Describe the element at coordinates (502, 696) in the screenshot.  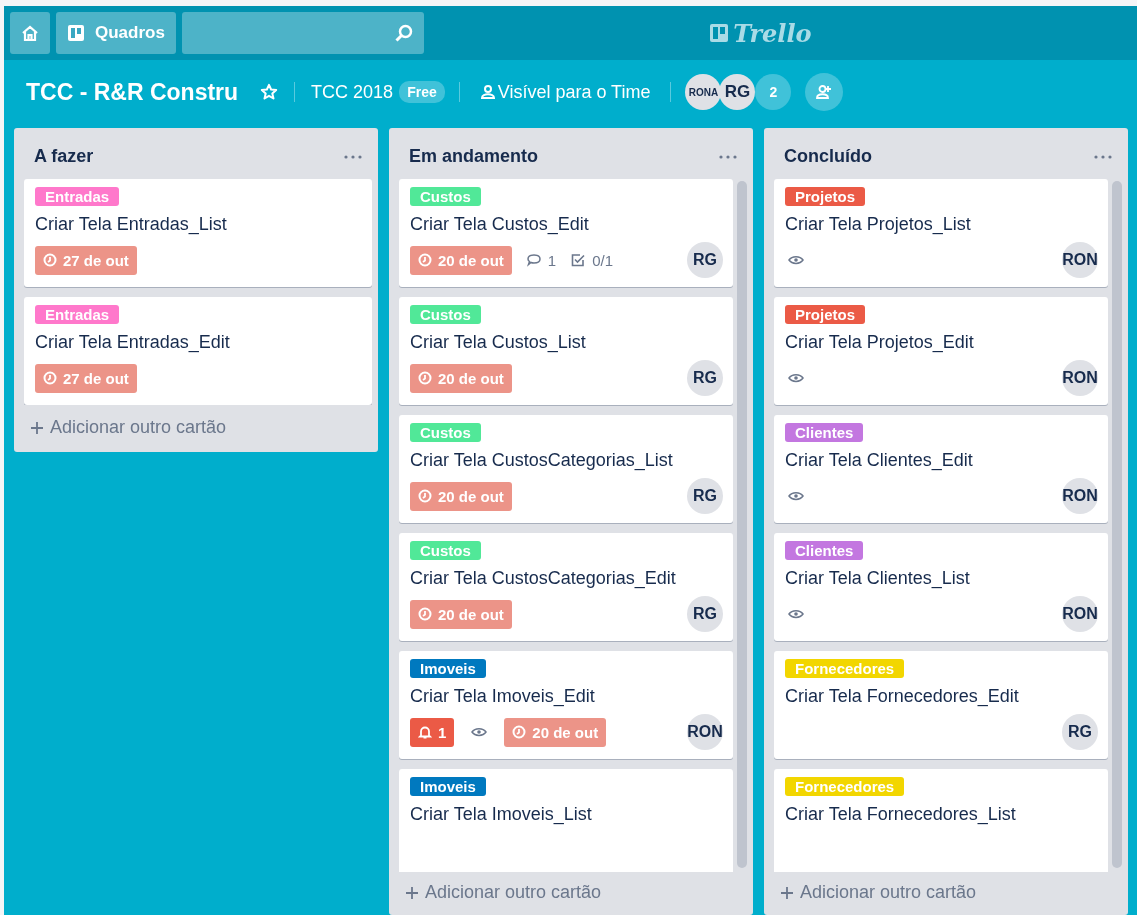
I see `card-title: Criar Tela Imoveis_Edit` at that location.